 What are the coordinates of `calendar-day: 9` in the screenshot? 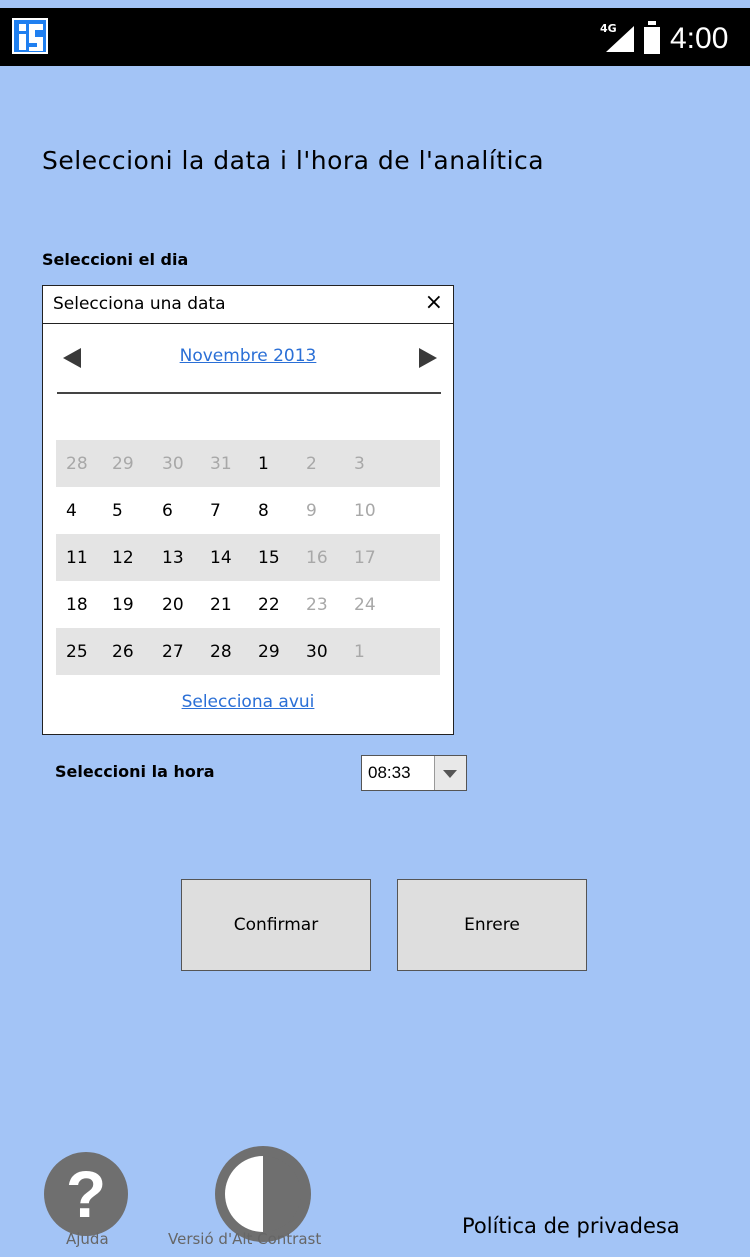 It's located at (320, 511).